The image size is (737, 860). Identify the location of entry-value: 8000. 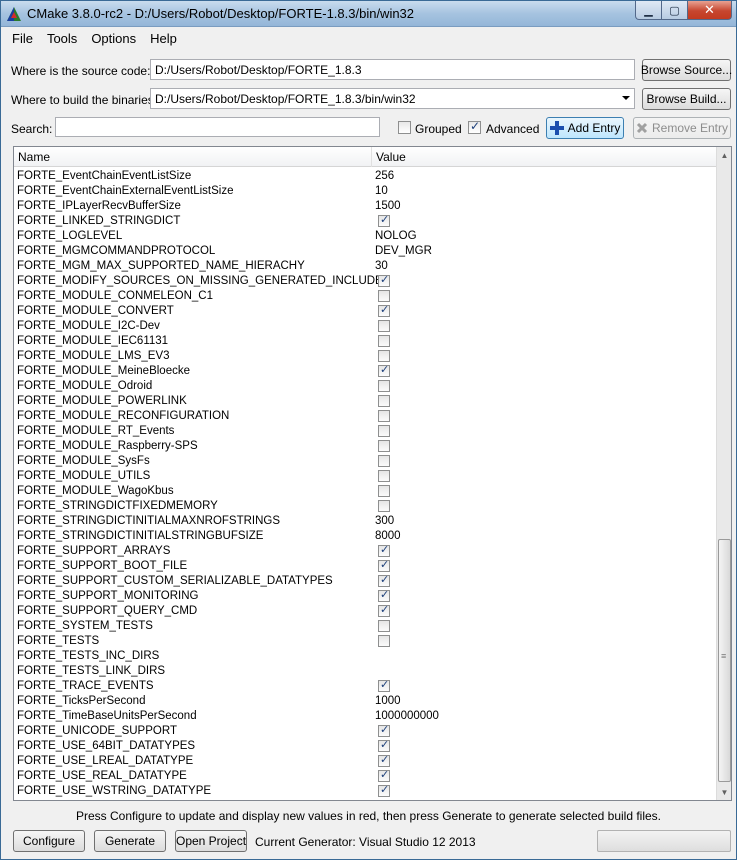
(388, 536).